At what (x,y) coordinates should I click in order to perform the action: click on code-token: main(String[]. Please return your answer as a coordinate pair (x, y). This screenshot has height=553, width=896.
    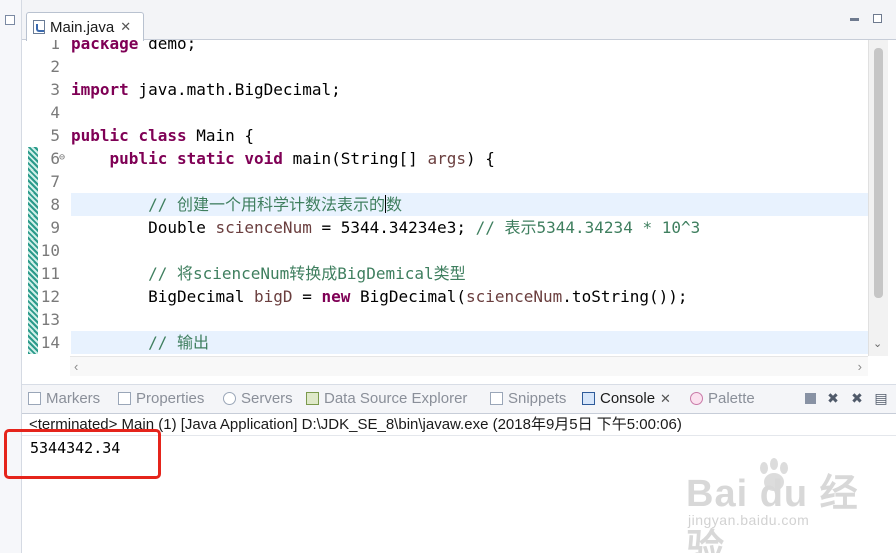
    Looking at the image, I should click on (355, 158).